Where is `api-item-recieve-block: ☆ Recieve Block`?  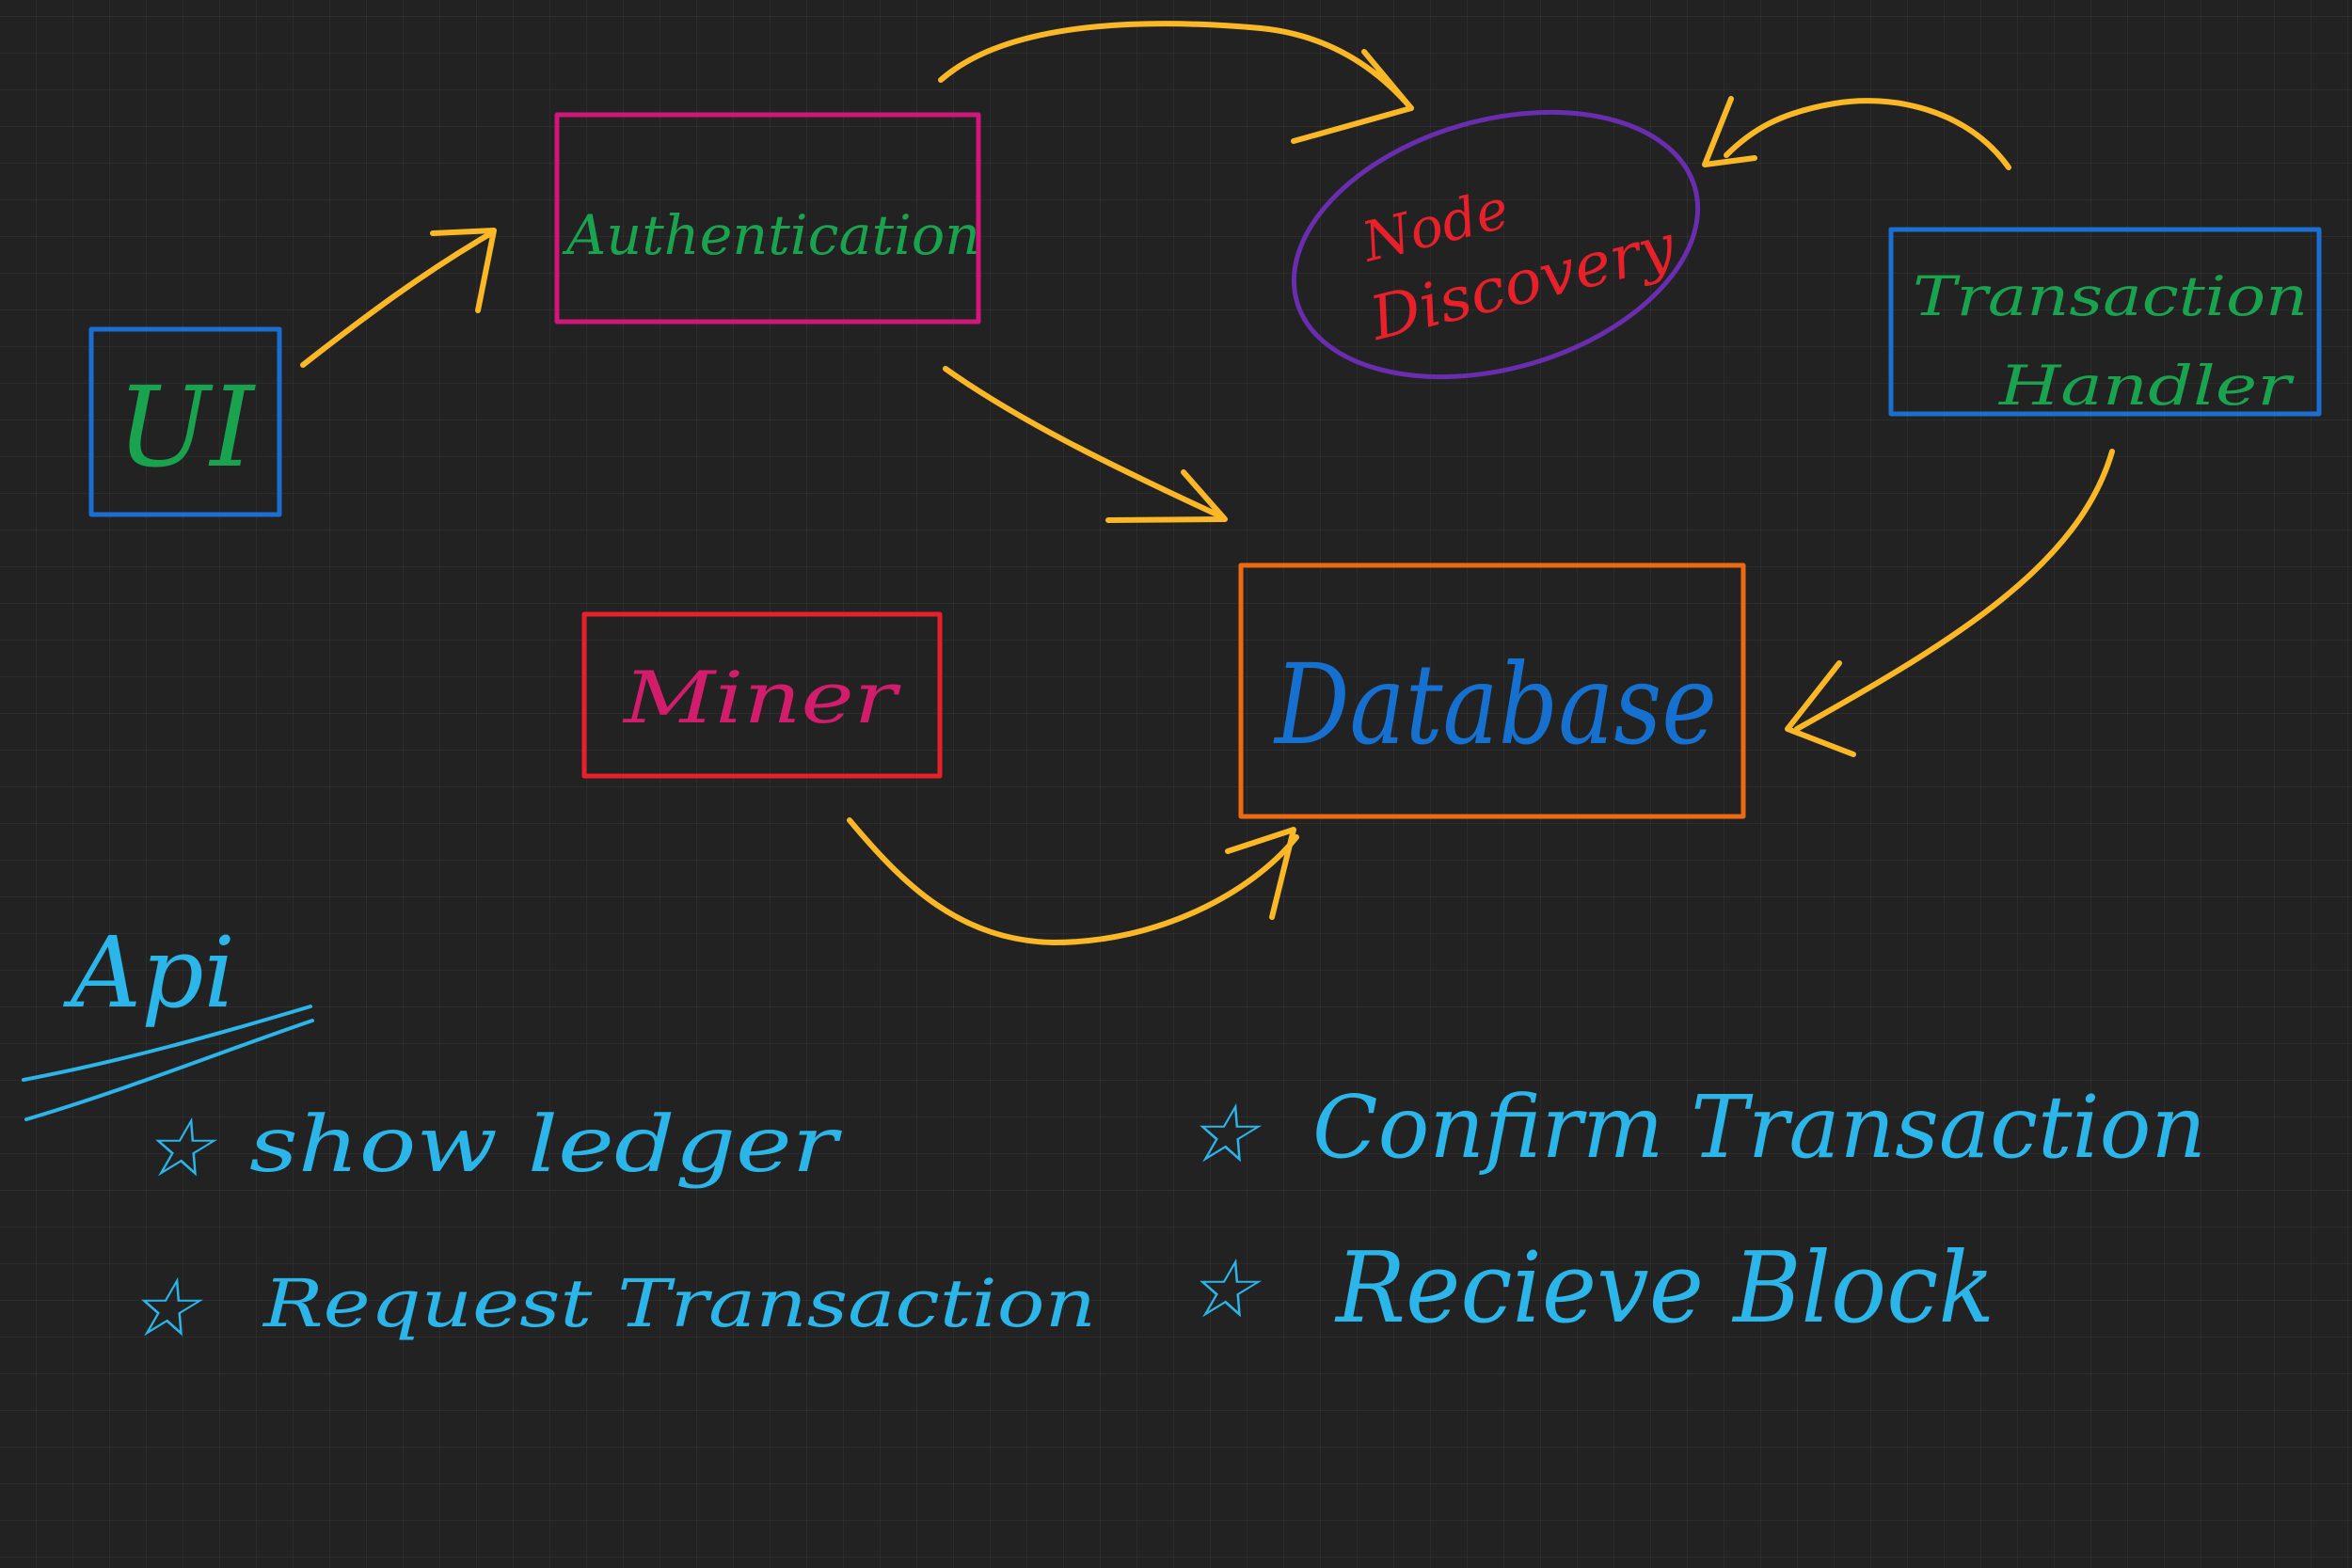
api-item-recieve-block: ☆ Recieve Block is located at coordinates (1589, 1287).